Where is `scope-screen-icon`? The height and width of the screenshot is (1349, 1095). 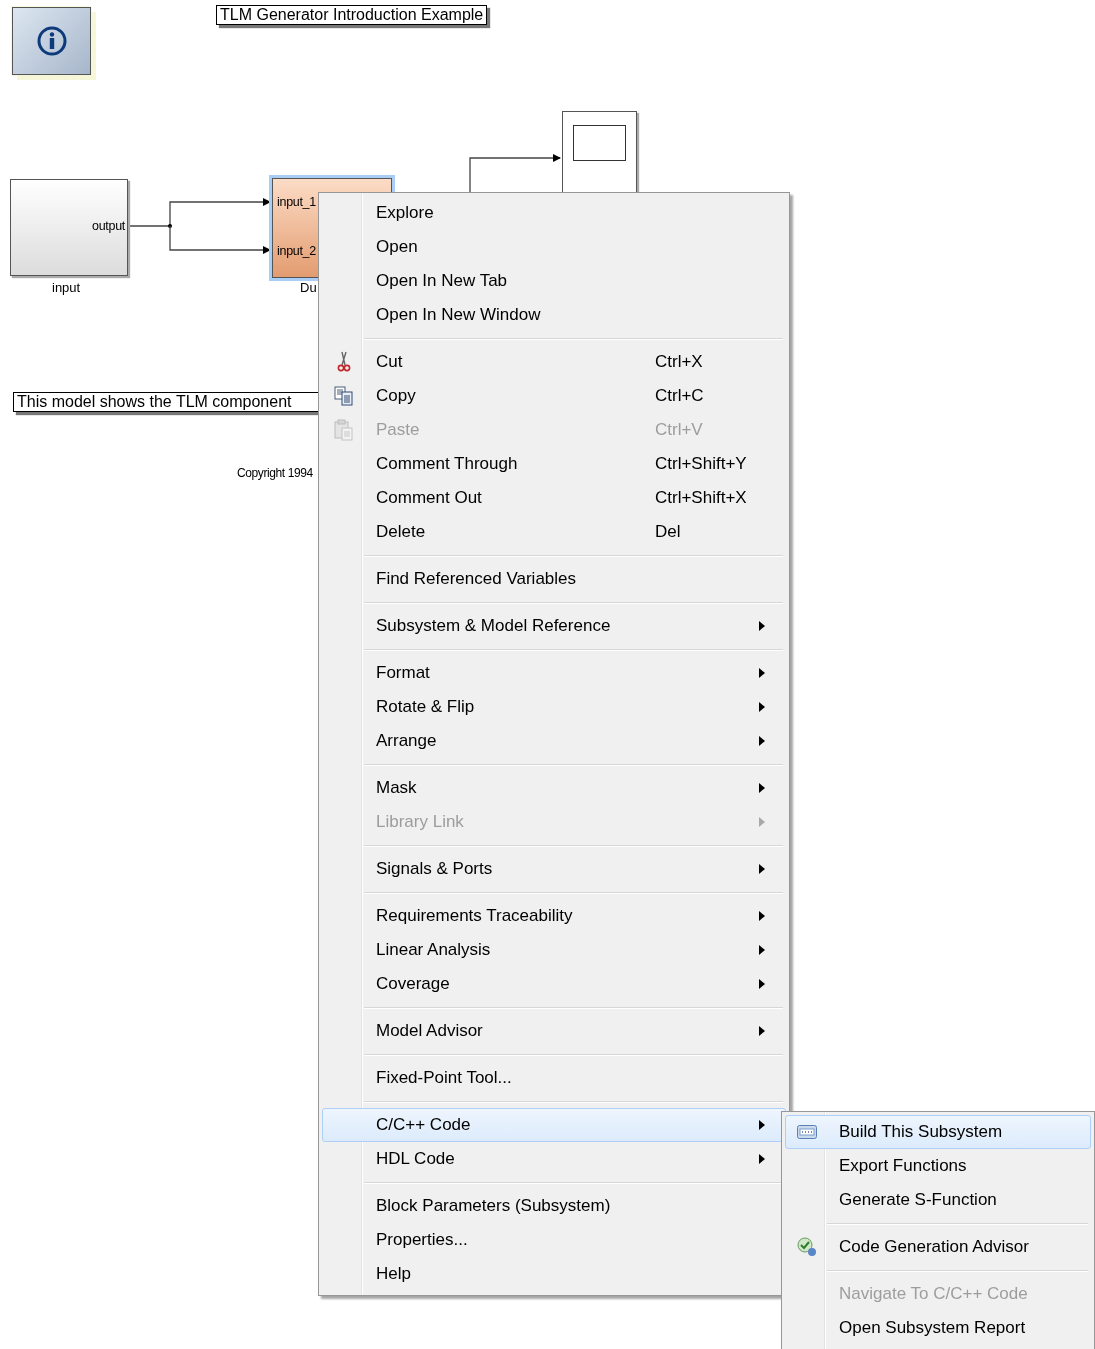
scope-screen-icon is located at coordinates (600, 143).